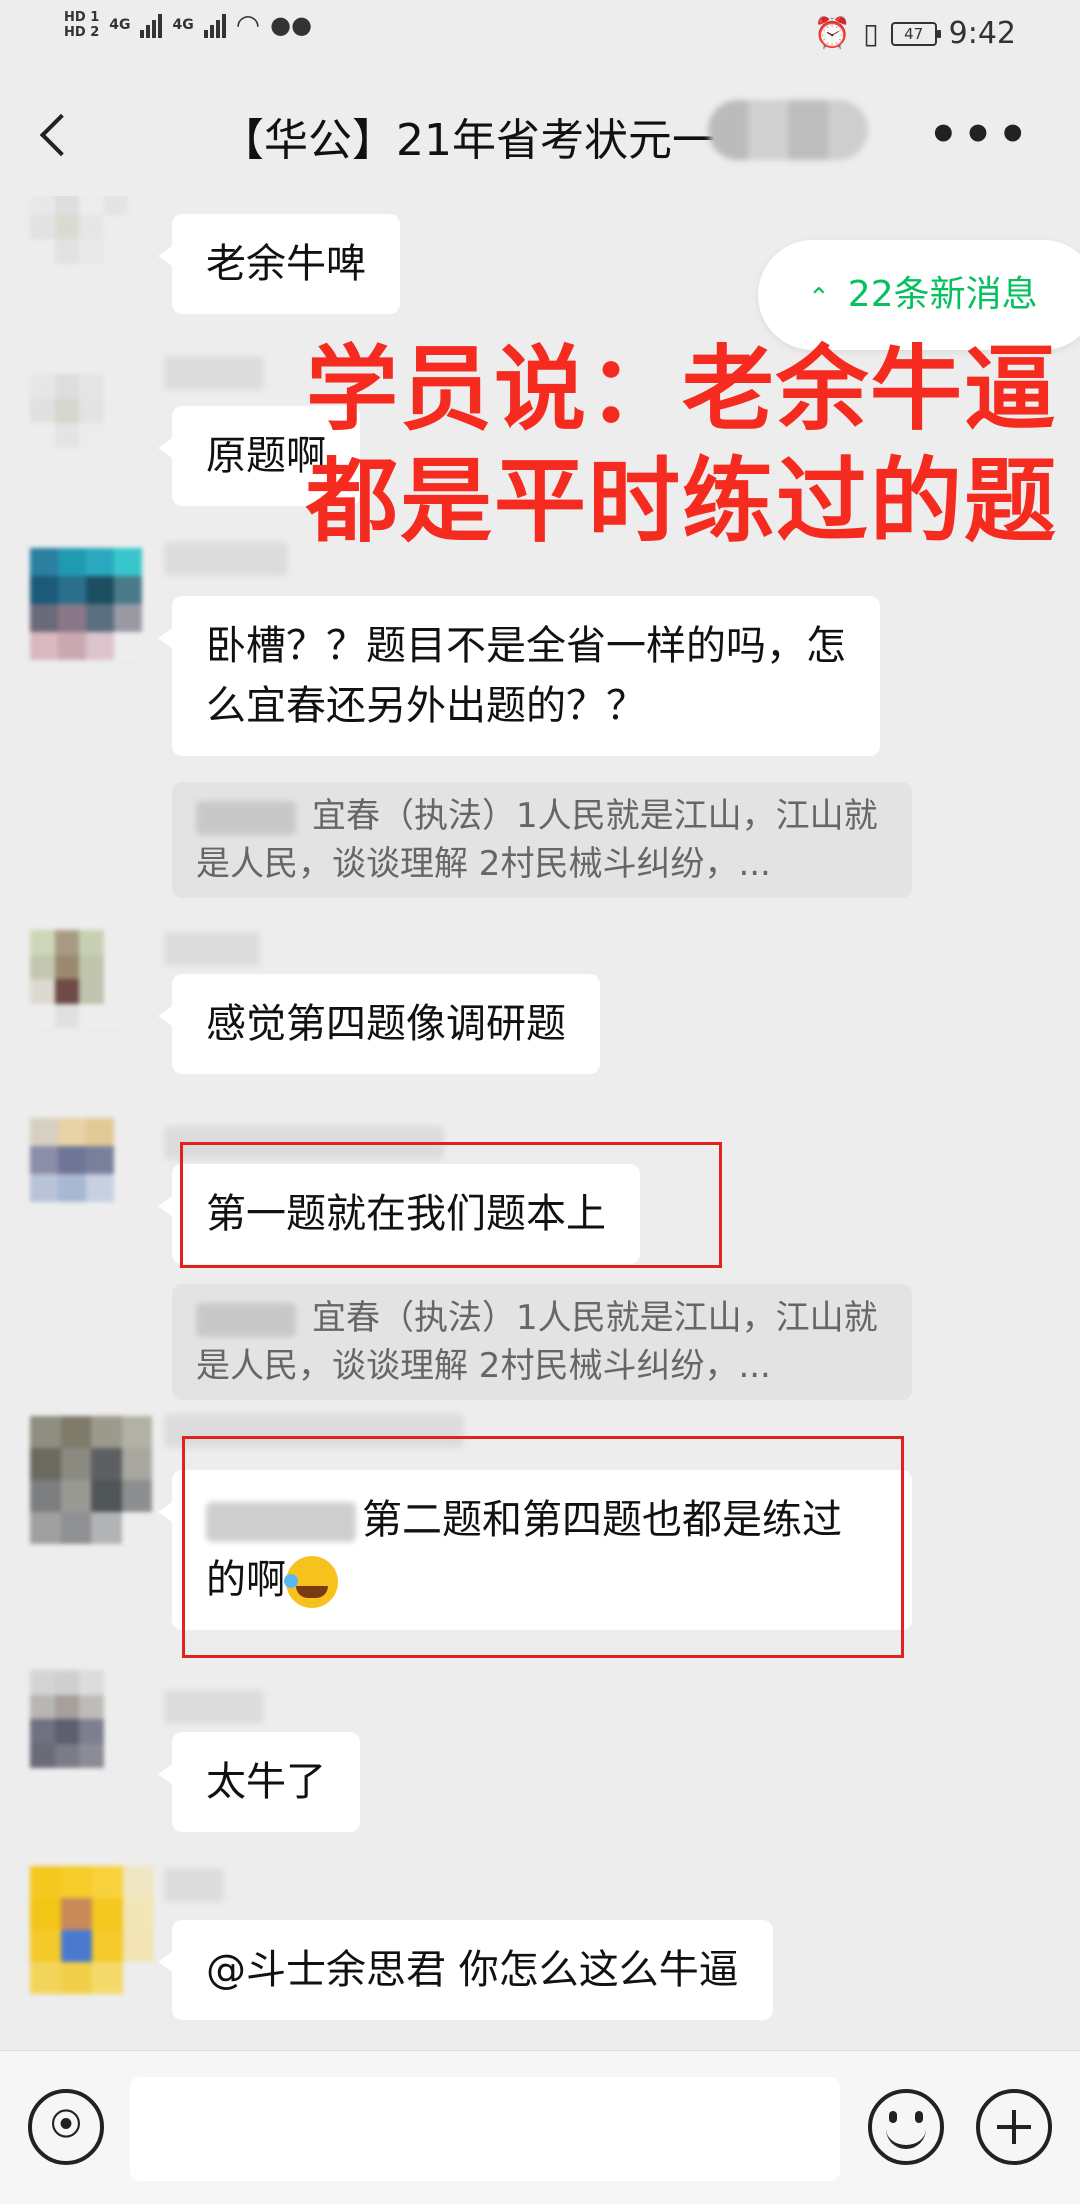 This screenshot has width=1080, height=2204. What do you see at coordinates (682, 389) in the screenshot?
I see `overlay-caption-line1: 学员说：老余牛逼` at bounding box center [682, 389].